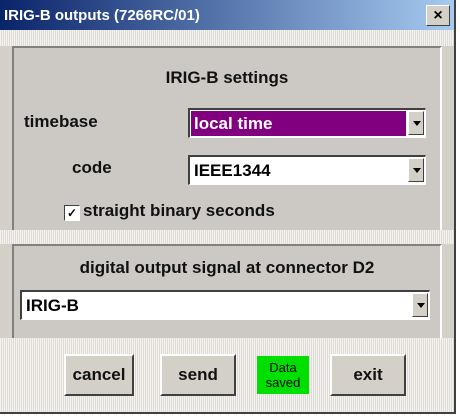  I want to click on straight-binary-label: straight binary seconds, so click(179, 210).